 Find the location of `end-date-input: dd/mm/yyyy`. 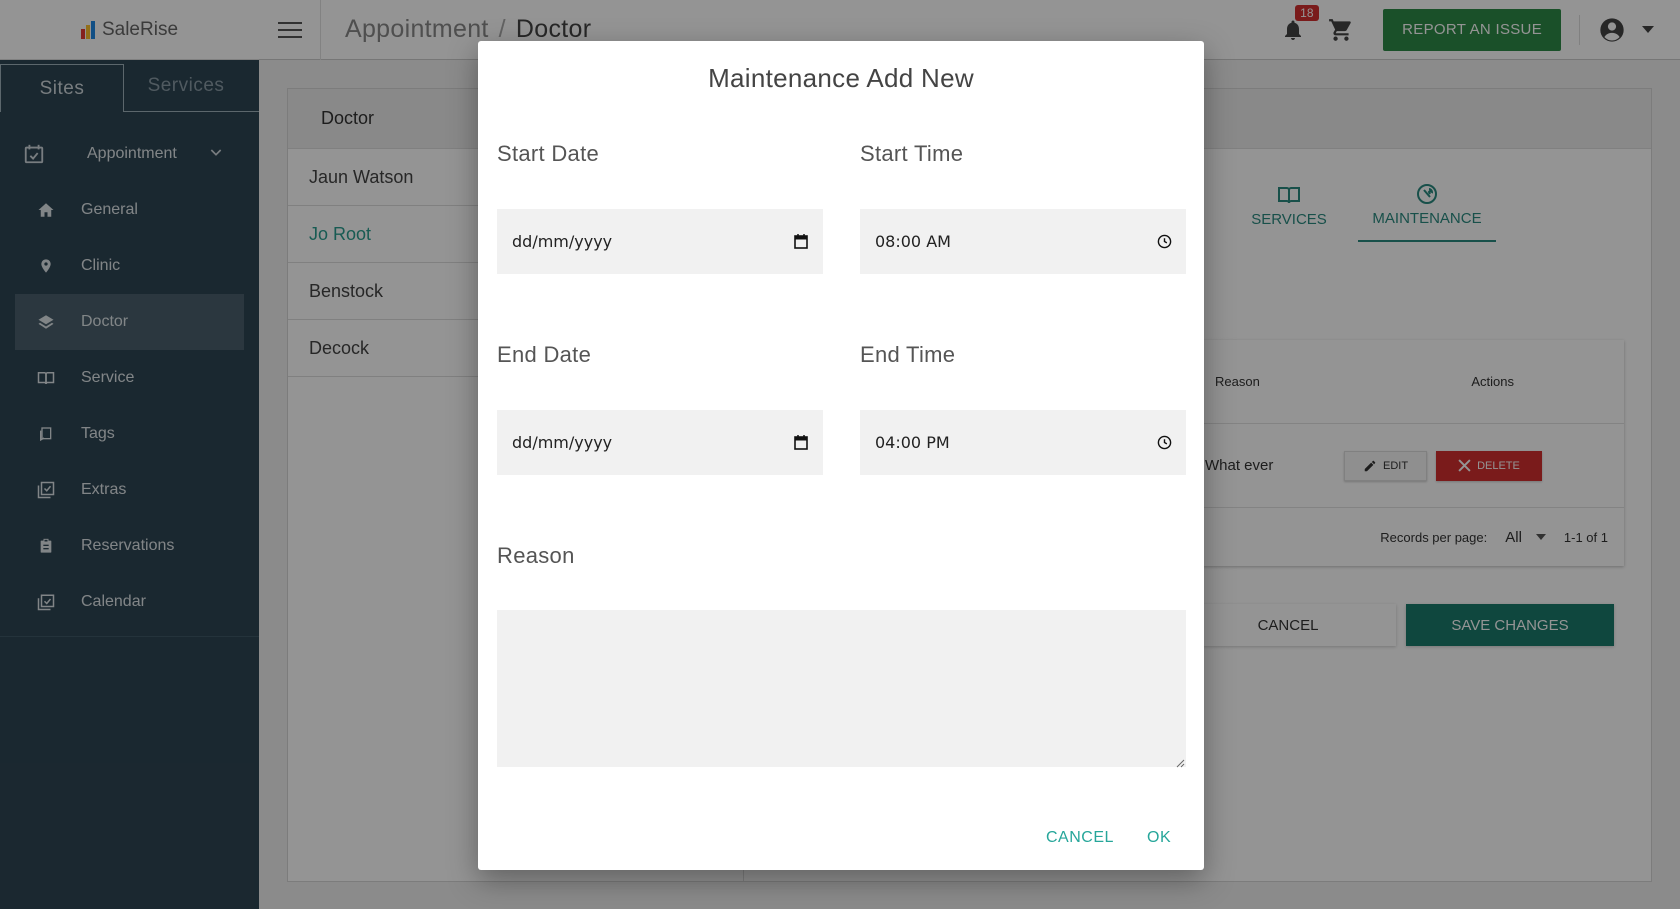

end-date-input: dd/mm/yyyy is located at coordinates (660, 442).